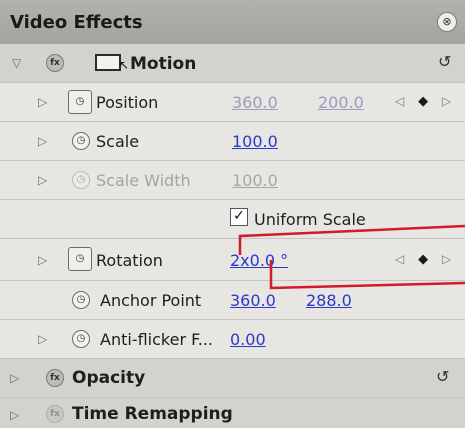 The height and width of the screenshot is (428, 465). What do you see at coordinates (232, 63) in the screenshot?
I see `motion-effect-row: ▽ fx ↖ Motion ↺` at bounding box center [232, 63].